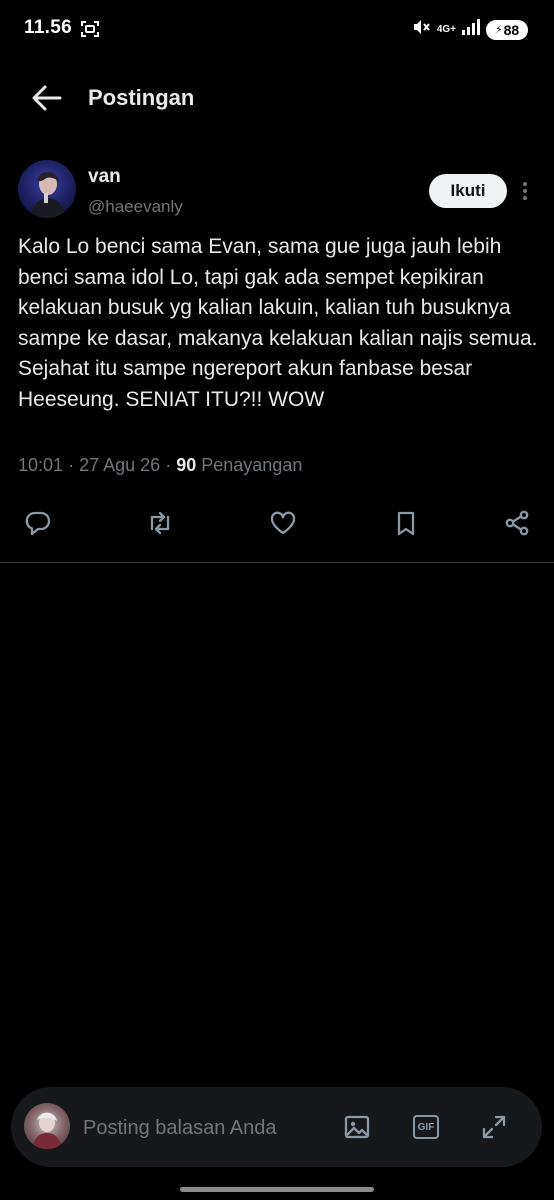  Describe the element at coordinates (186, 465) in the screenshot. I see `views-count: 90` at that location.